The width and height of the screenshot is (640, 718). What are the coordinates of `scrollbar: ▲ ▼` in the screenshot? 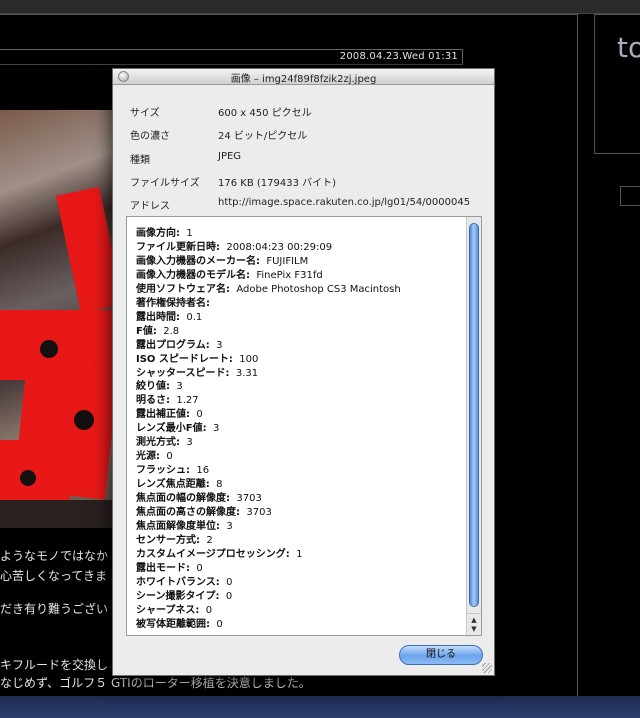 It's located at (473, 426).